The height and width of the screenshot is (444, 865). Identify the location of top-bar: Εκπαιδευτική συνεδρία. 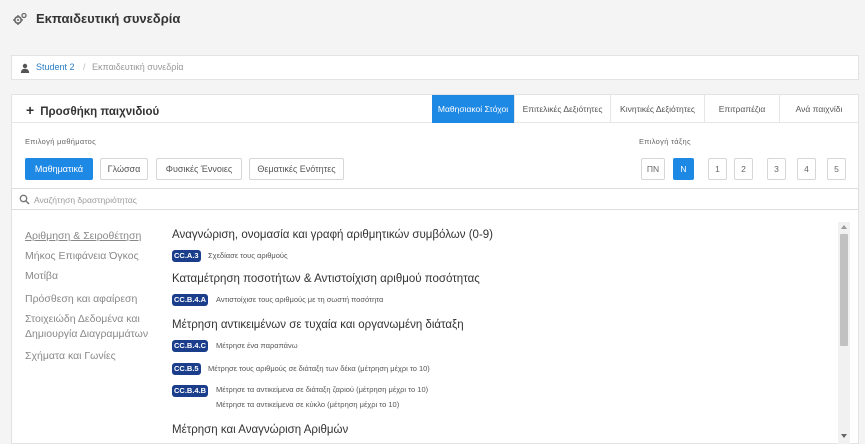
(432, 19).